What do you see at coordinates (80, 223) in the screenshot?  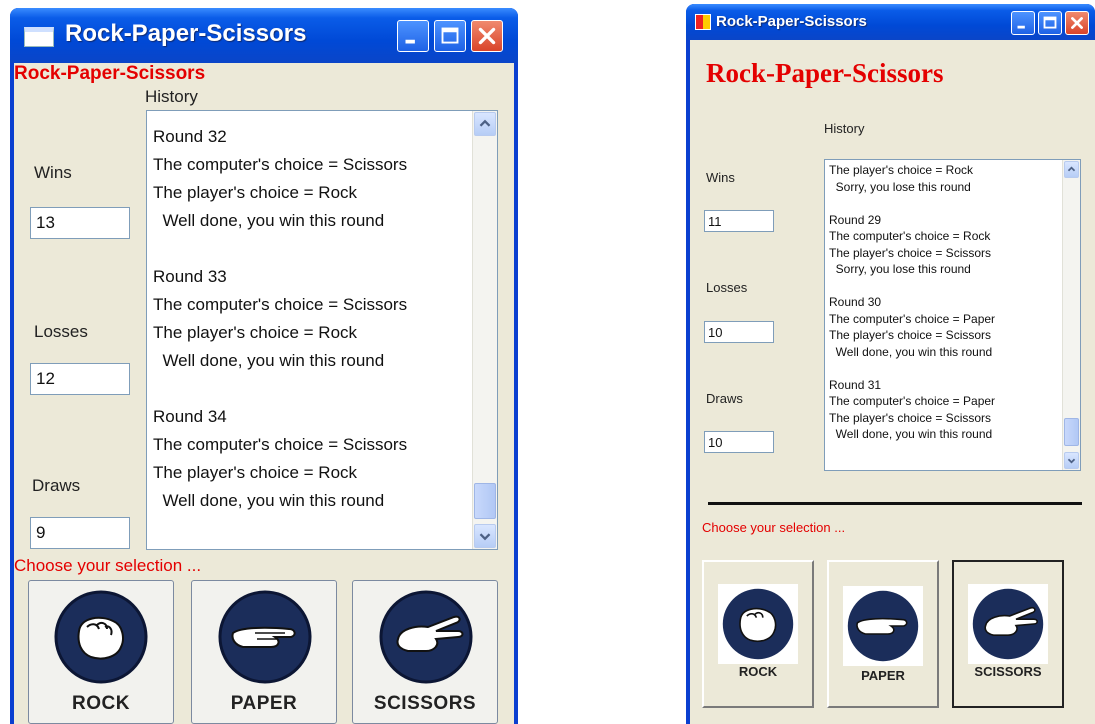 I see `wins-field: 13` at bounding box center [80, 223].